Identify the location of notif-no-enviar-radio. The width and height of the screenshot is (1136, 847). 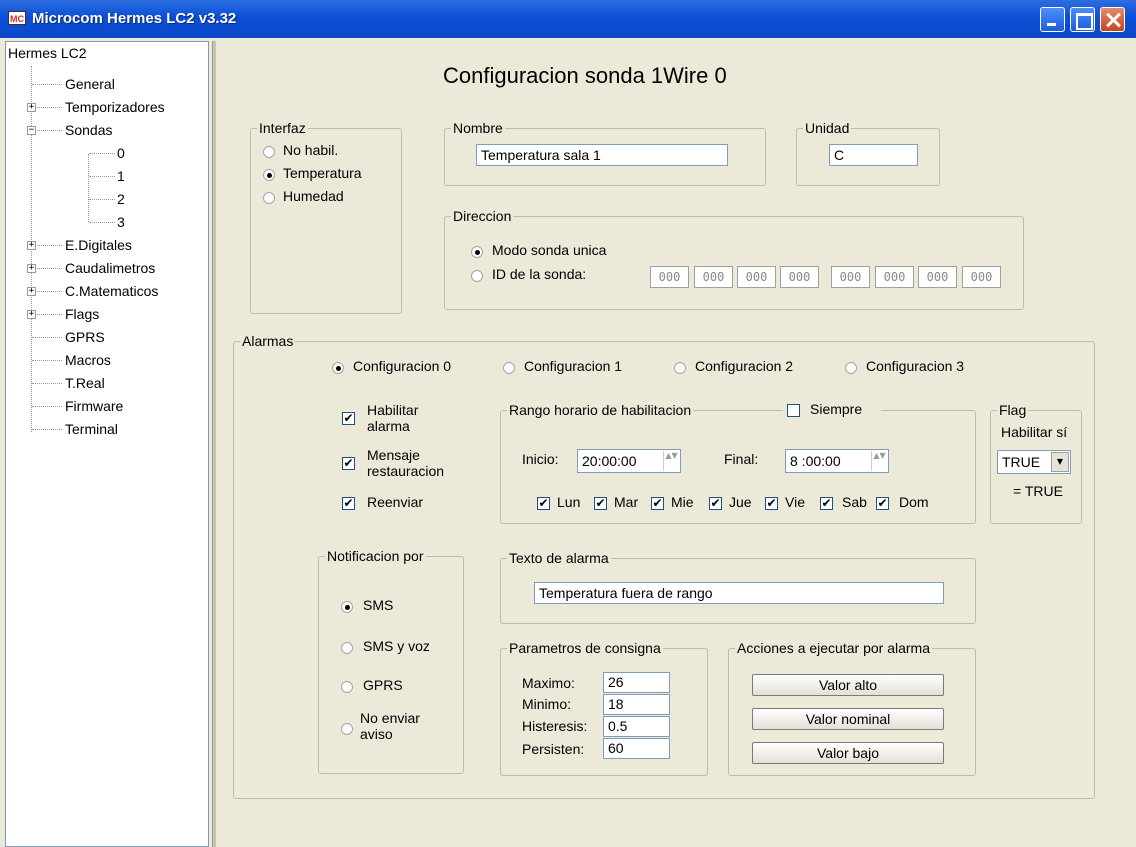
(347, 729).